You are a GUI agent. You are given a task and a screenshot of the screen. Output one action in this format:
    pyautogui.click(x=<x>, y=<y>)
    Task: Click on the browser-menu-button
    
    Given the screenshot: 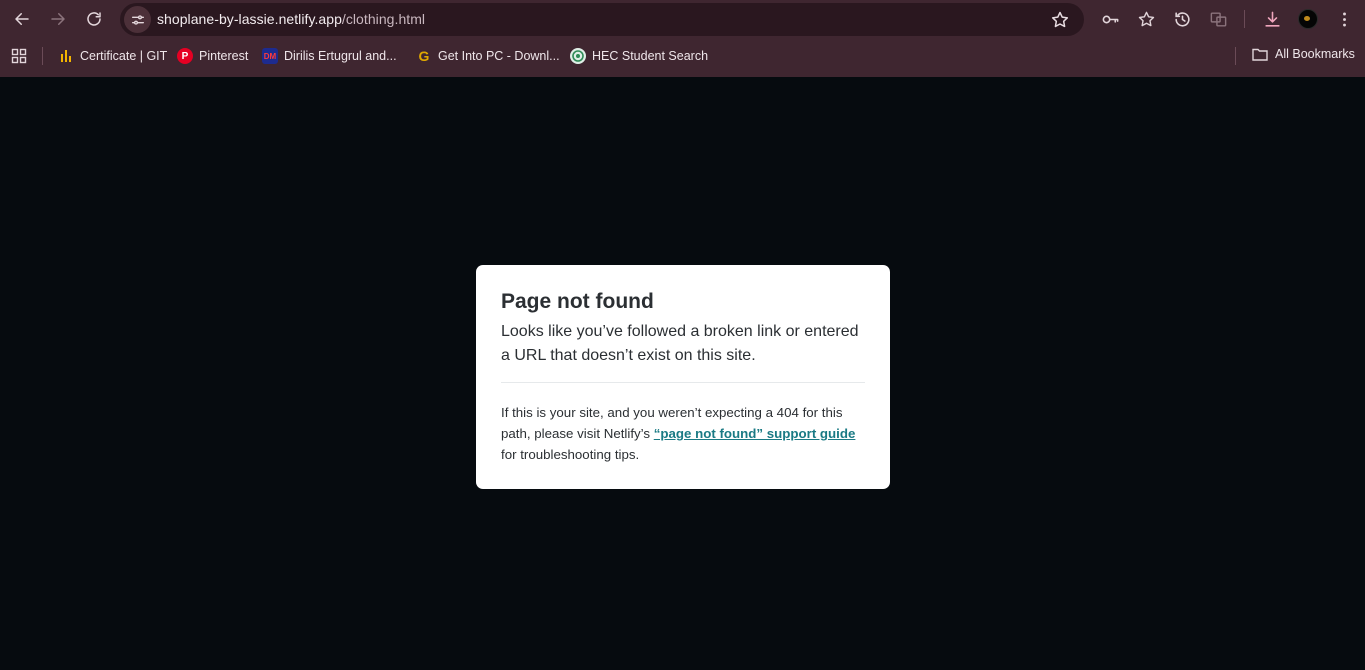 What is the action you would take?
    pyautogui.click(x=1344, y=19)
    